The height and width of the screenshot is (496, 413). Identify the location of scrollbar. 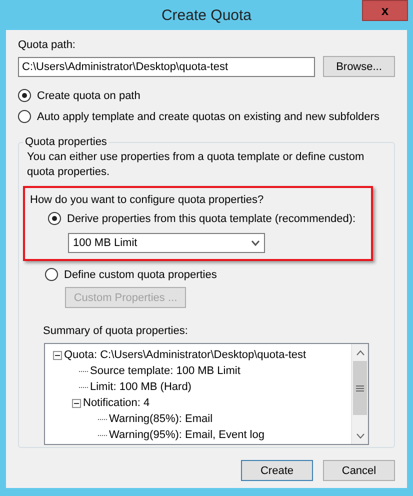
(359, 394).